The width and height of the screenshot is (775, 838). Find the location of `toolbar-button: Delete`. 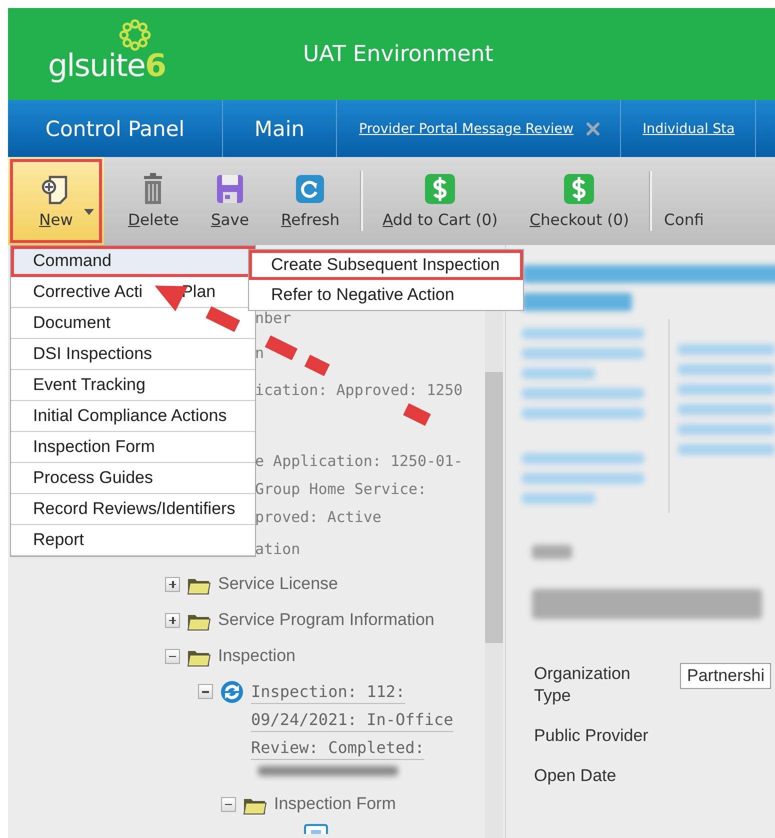

toolbar-button: Delete is located at coordinates (153, 201).